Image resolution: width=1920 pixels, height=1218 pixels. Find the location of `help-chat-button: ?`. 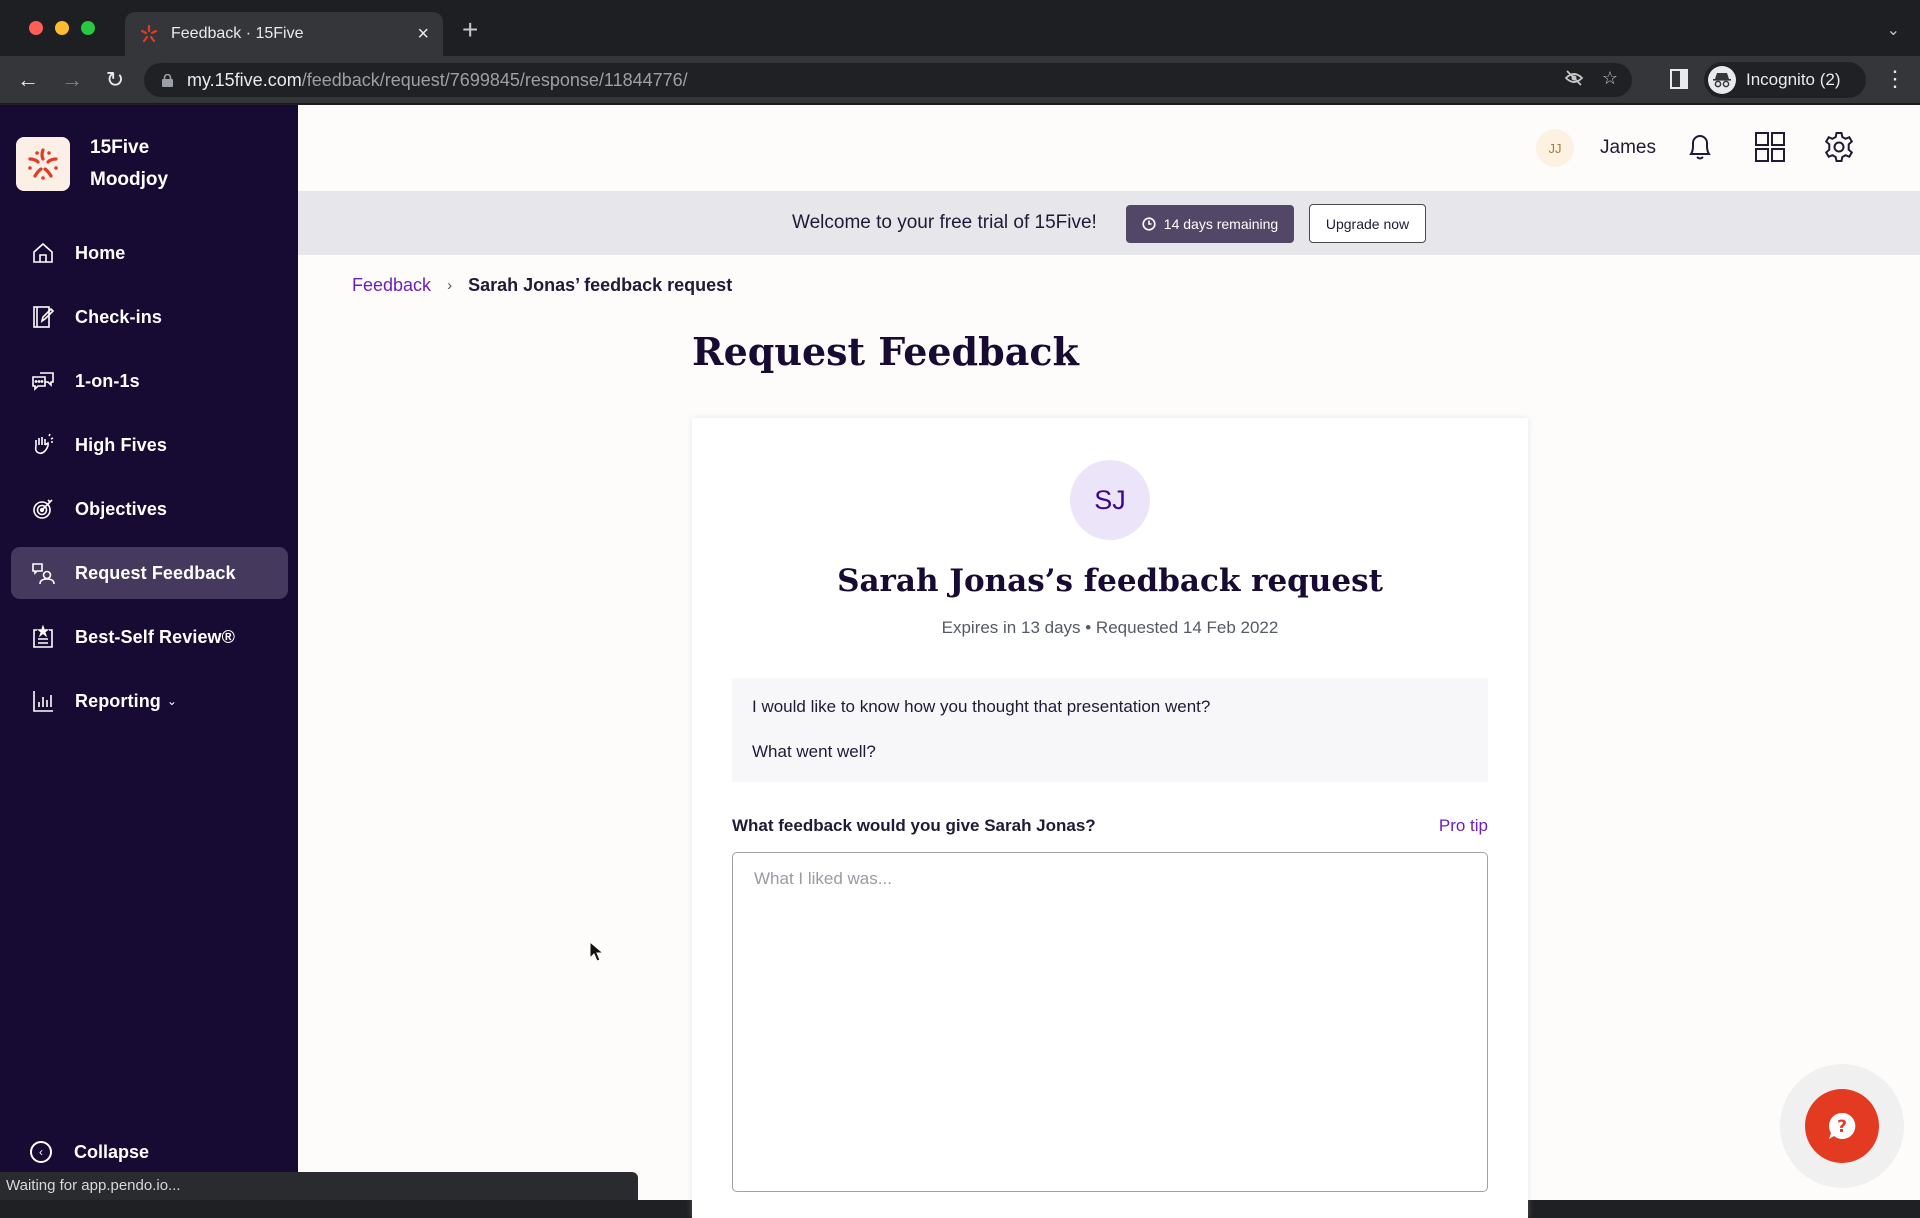

help-chat-button: ? is located at coordinates (1842, 1126).